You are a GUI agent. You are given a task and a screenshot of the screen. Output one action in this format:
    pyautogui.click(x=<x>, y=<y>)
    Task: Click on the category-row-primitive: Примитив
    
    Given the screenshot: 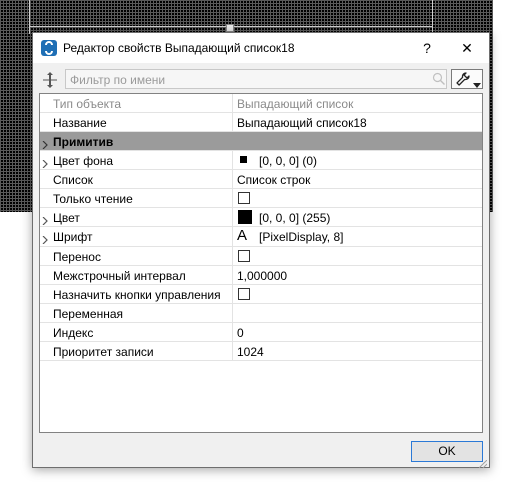 What is the action you would take?
    pyautogui.click(x=261, y=141)
    